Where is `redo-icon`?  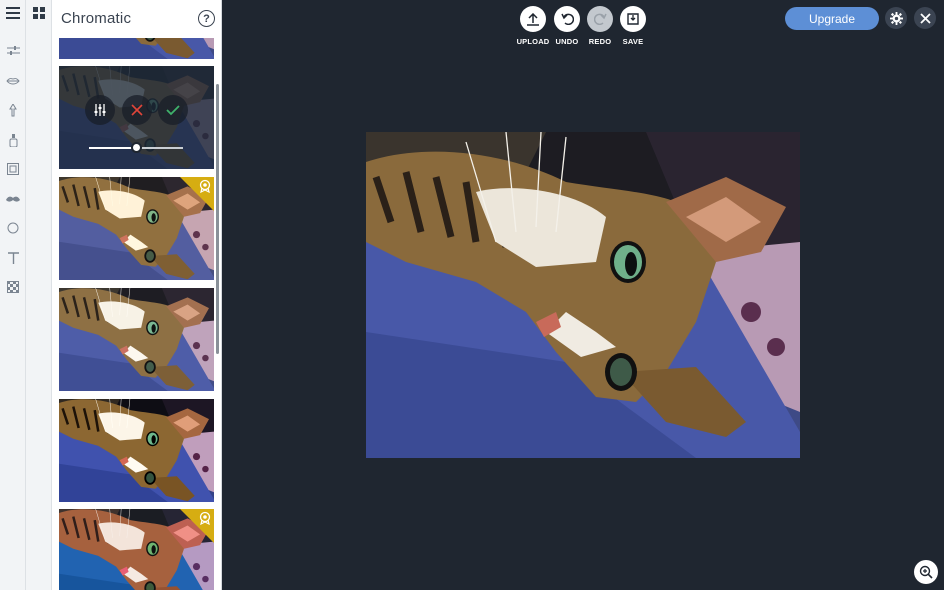 redo-icon is located at coordinates (600, 19).